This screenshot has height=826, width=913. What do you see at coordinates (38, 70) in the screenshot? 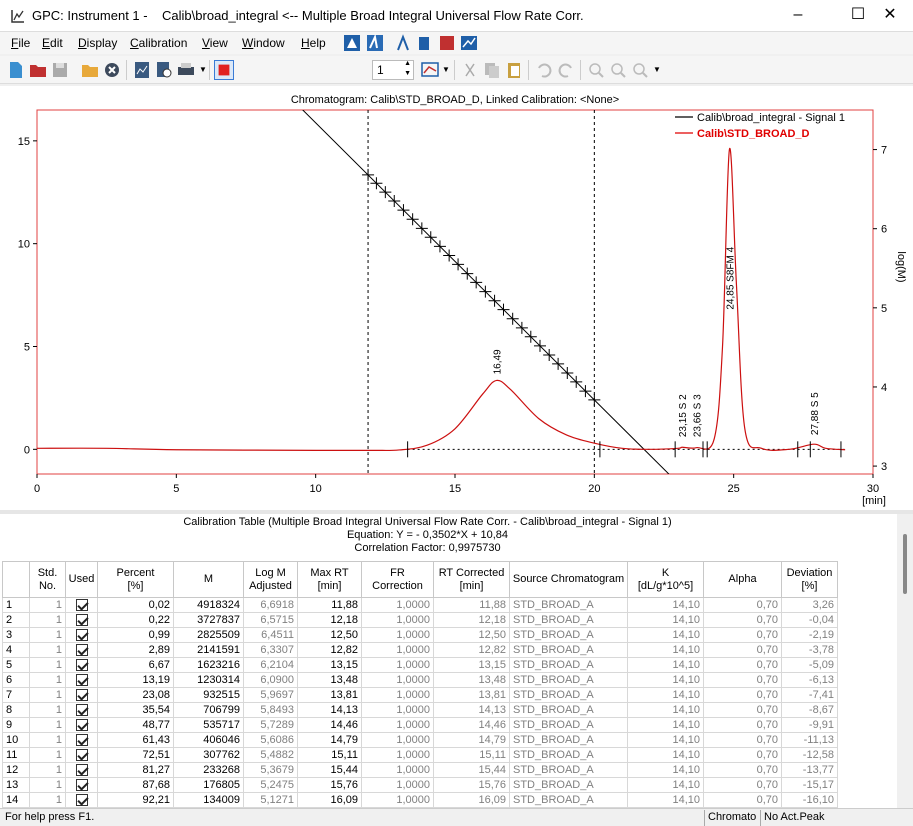
I see `open-icon` at bounding box center [38, 70].